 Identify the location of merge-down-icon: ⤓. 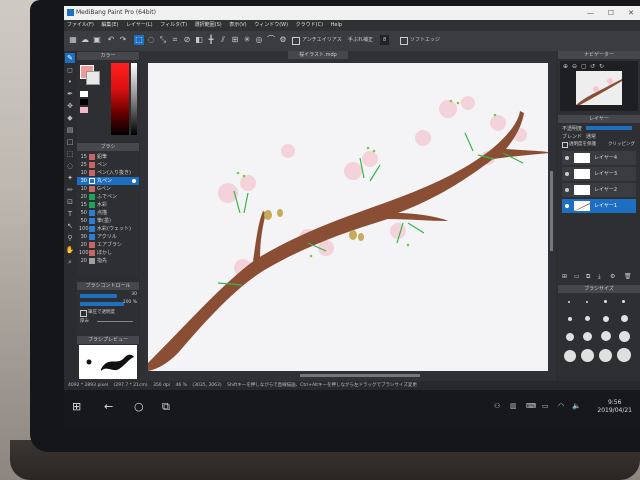
(599, 277).